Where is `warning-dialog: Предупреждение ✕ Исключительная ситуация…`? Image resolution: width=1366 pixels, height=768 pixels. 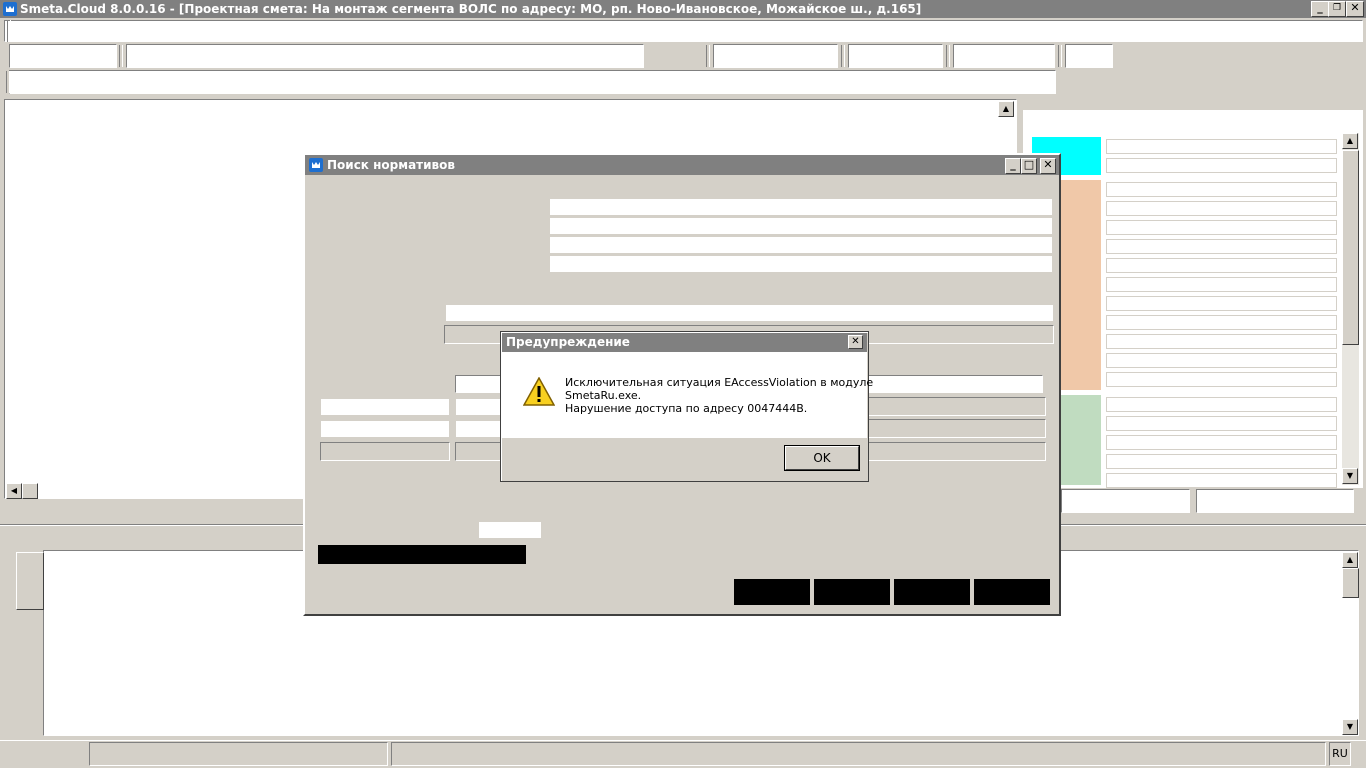 warning-dialog: Предупреждение ✕ Исключительная ситуация… is located at coordinates (687, 406).